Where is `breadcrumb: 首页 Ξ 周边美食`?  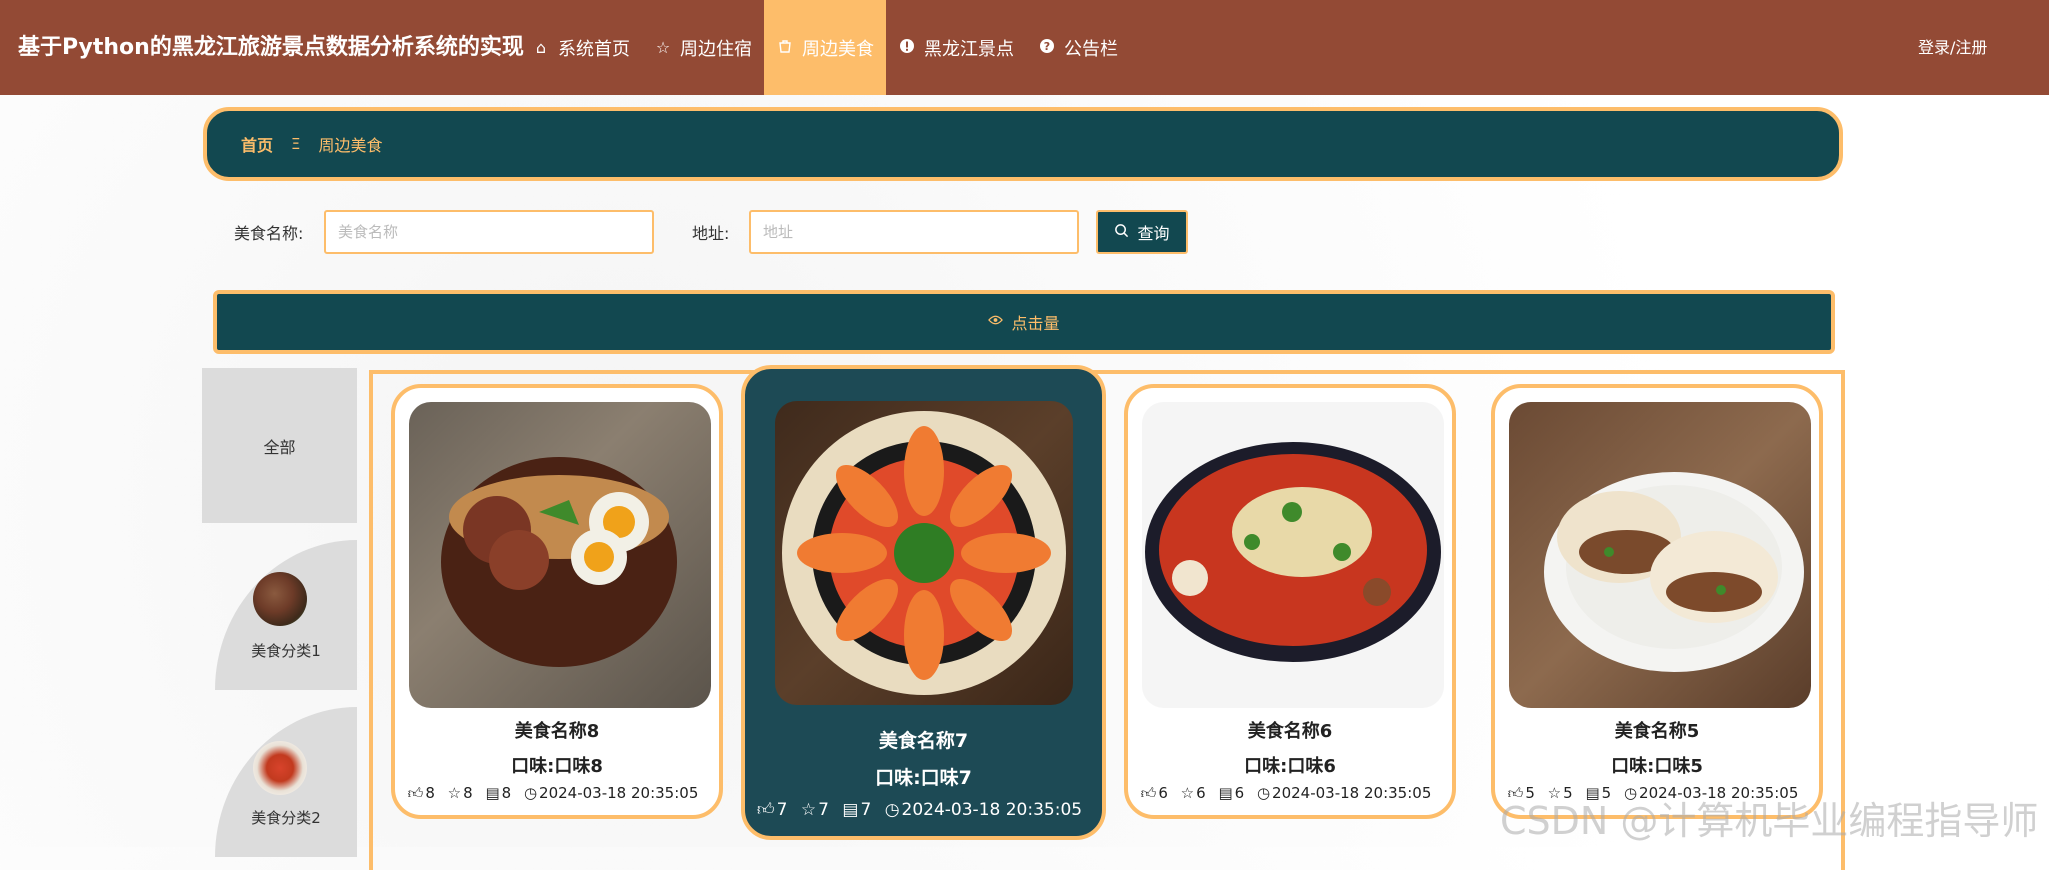
breadcrumb: 首页 Ξ 周边美食 is located at coordinates (1023, 144).